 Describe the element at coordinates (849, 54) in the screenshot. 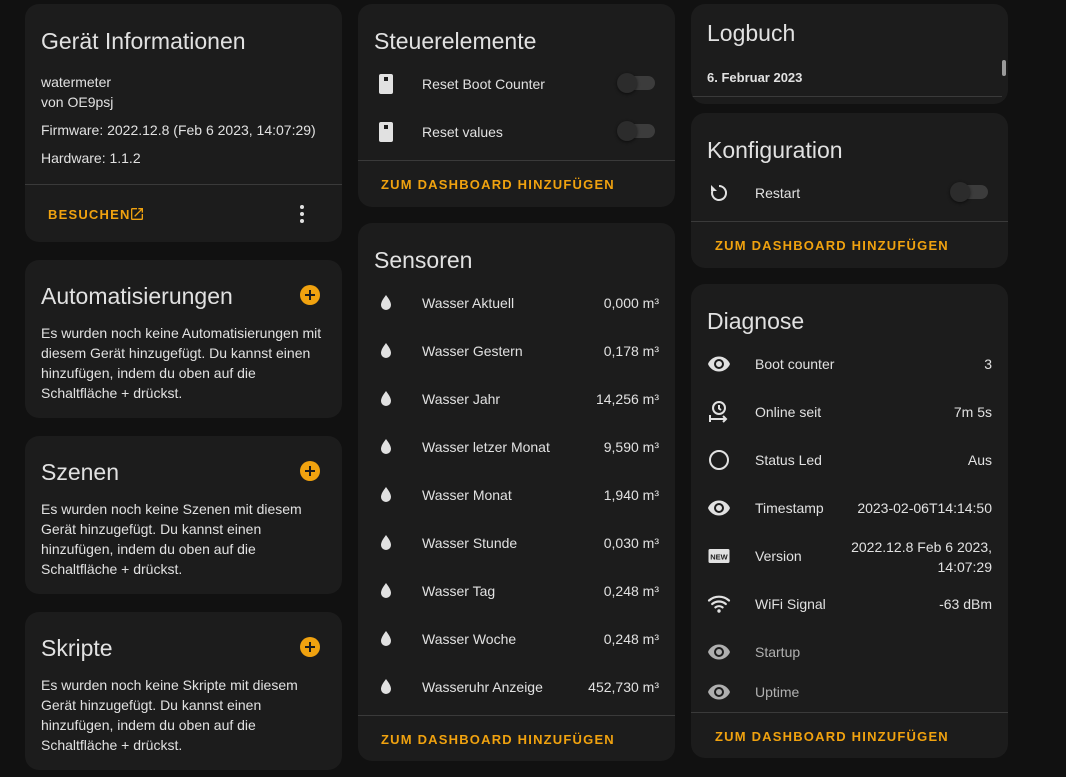

I see `logbook-card: Logbuch 6. Februar 2023` at that location.